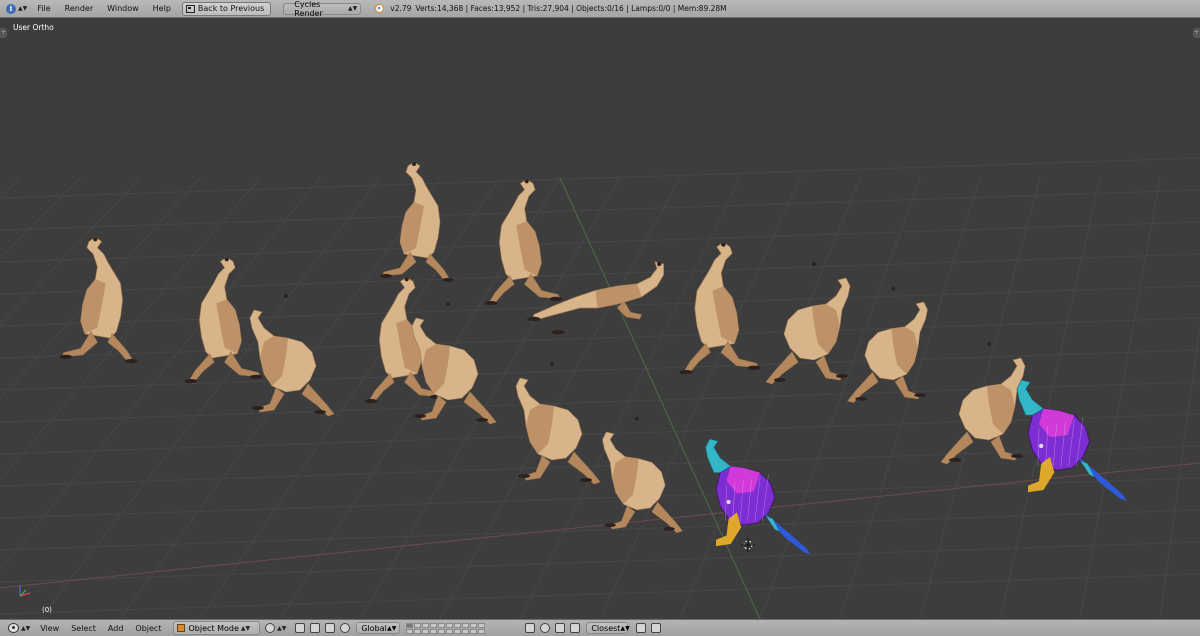 This screenshot has height=636, width=1200. I want to click on layer-buttons, so click(446, 628).